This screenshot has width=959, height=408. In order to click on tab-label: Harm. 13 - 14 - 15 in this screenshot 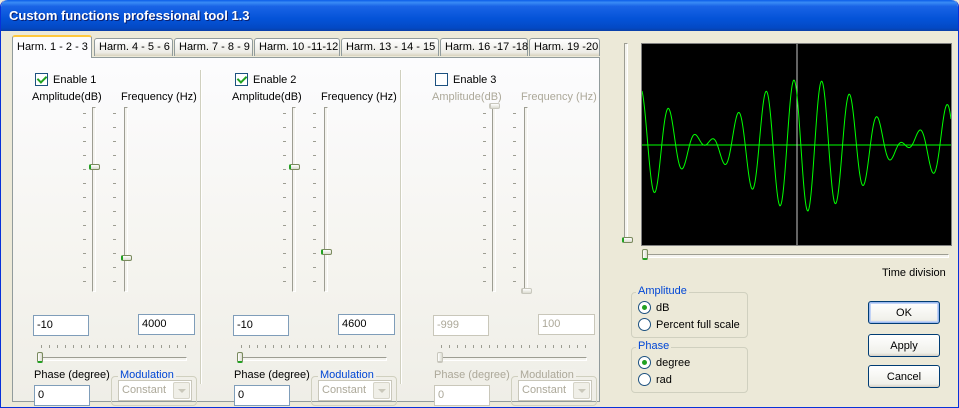, I will do `click(391, 47)`.